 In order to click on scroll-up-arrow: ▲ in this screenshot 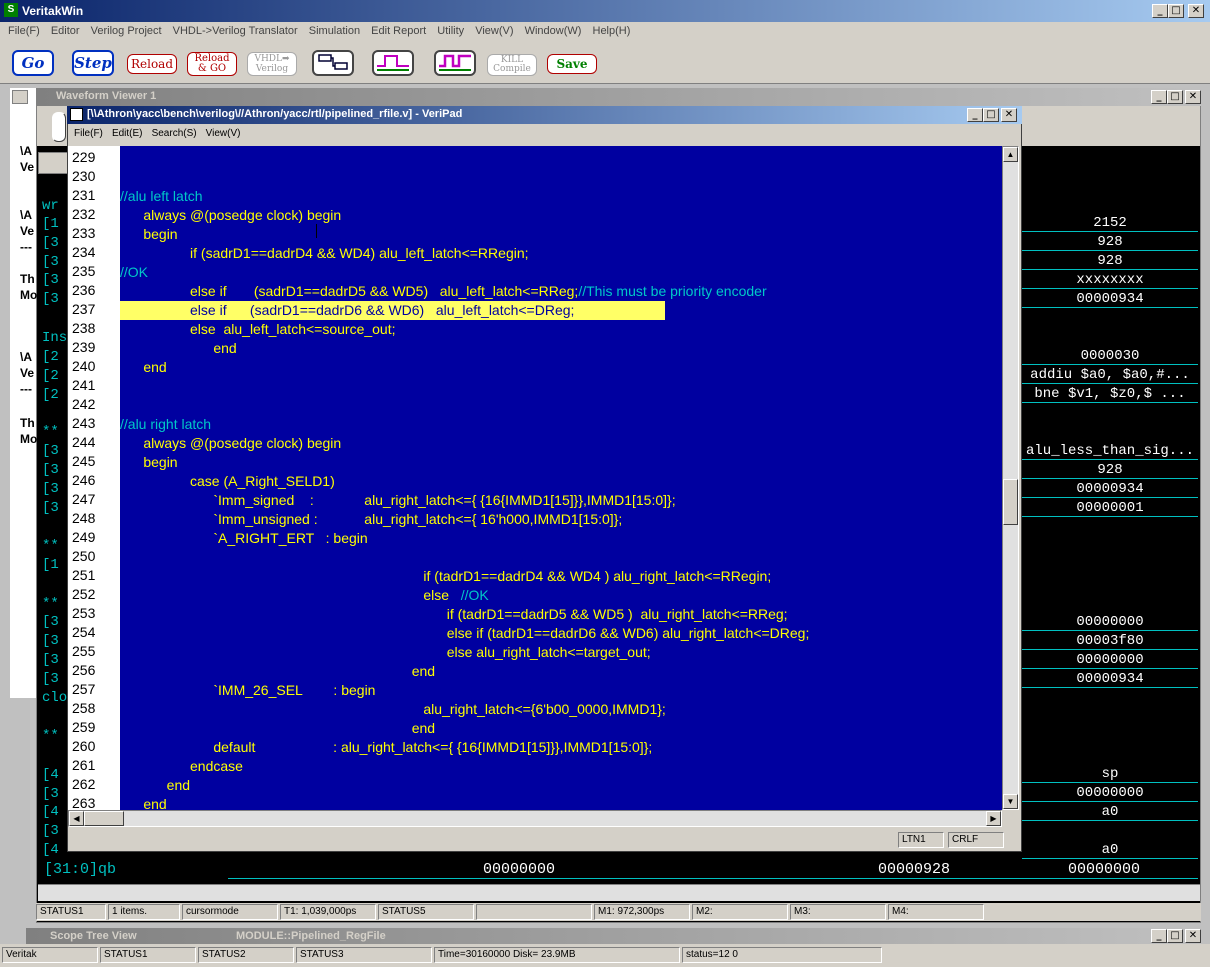, I will do `click(1010, 154)`.